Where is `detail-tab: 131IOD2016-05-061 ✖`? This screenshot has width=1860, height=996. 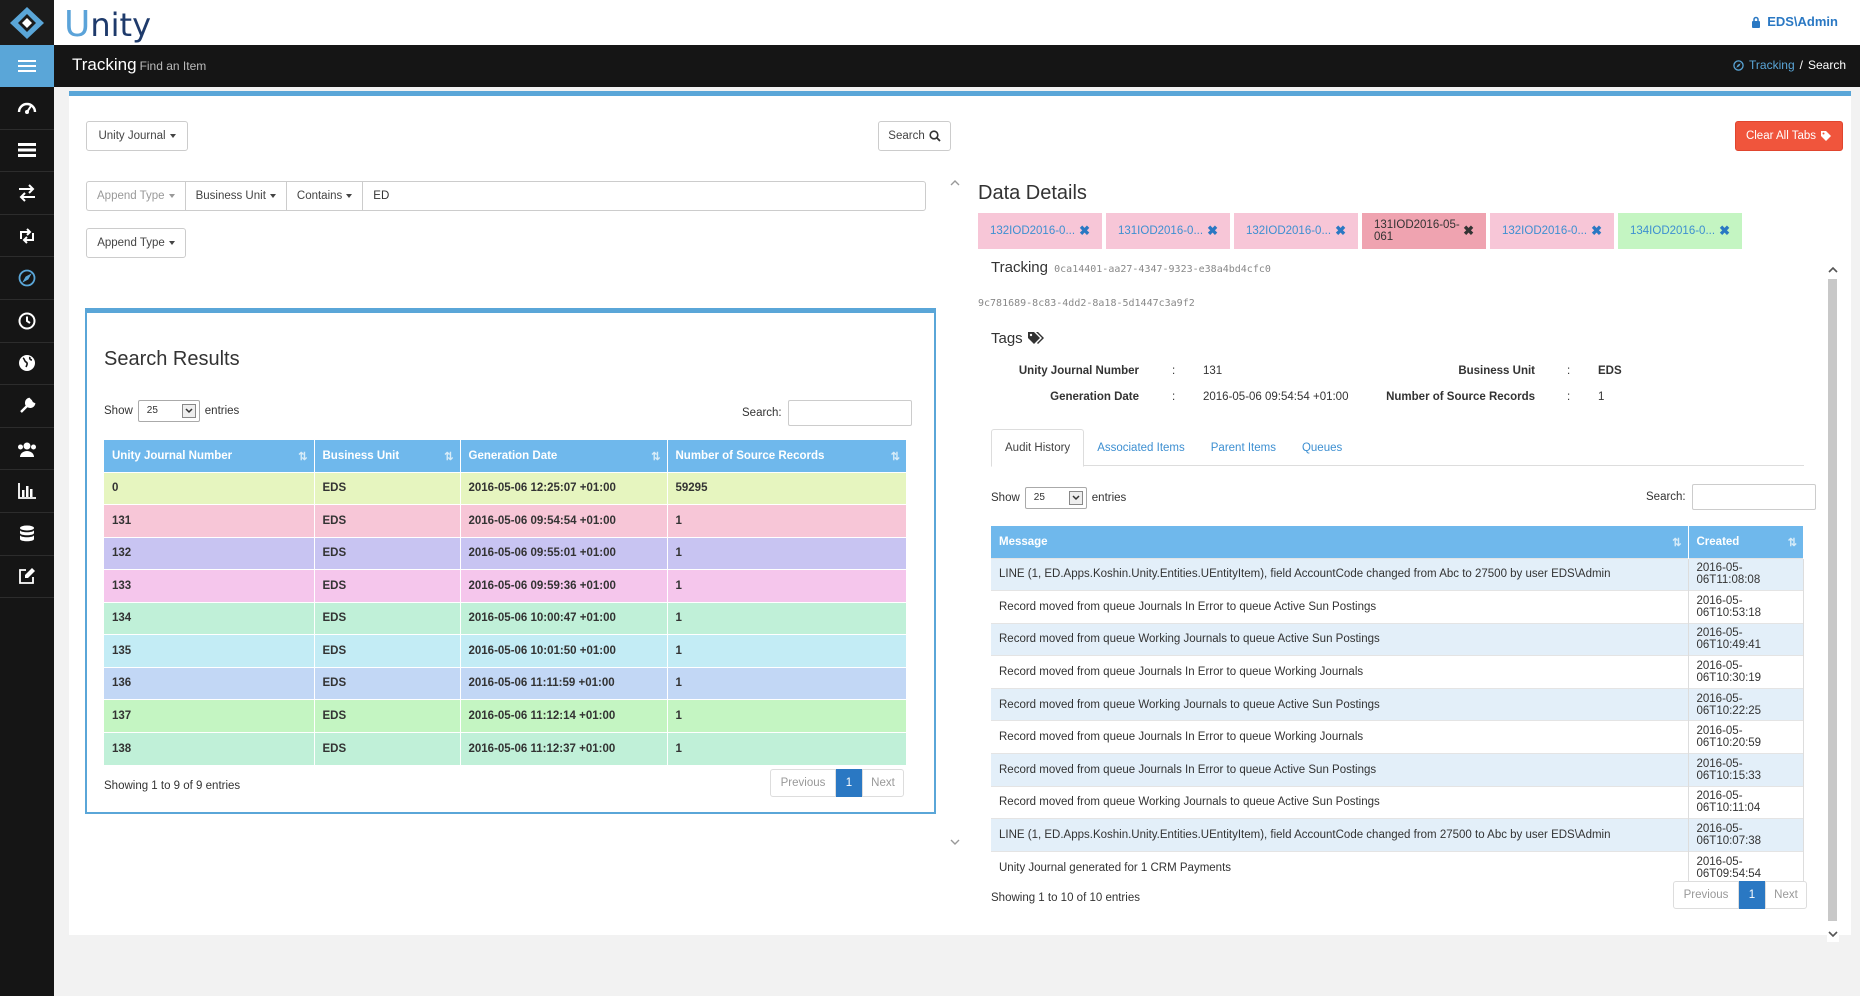
detail-tab: 131IOD2016-05-061 ✖ is located at coordinates (1424, 231).